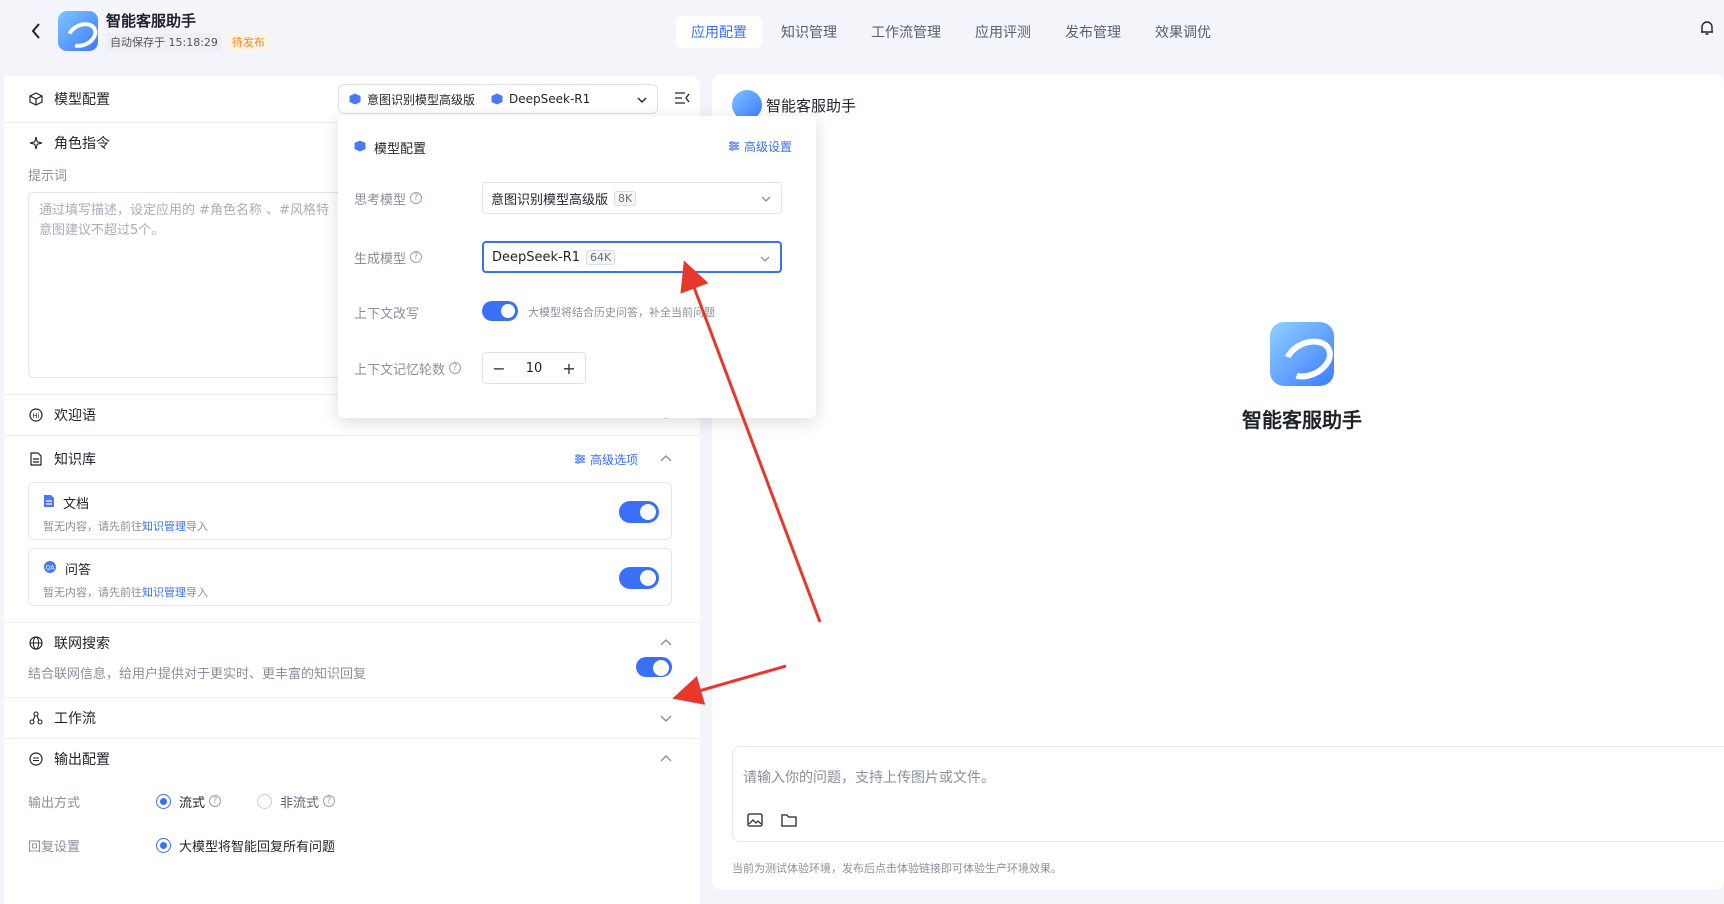  What do you see at coordinates (755, 822) in the screenshot?
I see `image-upload-icon` at bounding box center [755, 822].